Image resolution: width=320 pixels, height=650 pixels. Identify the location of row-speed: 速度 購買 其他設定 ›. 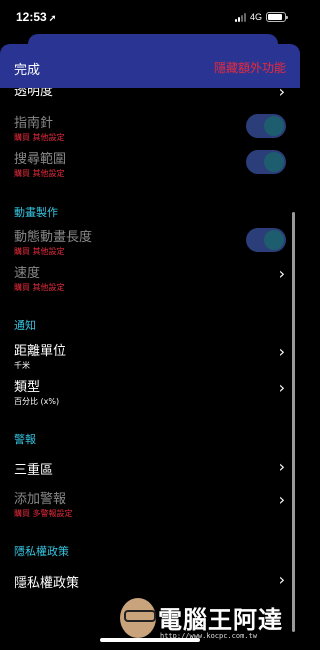
(151, 277).